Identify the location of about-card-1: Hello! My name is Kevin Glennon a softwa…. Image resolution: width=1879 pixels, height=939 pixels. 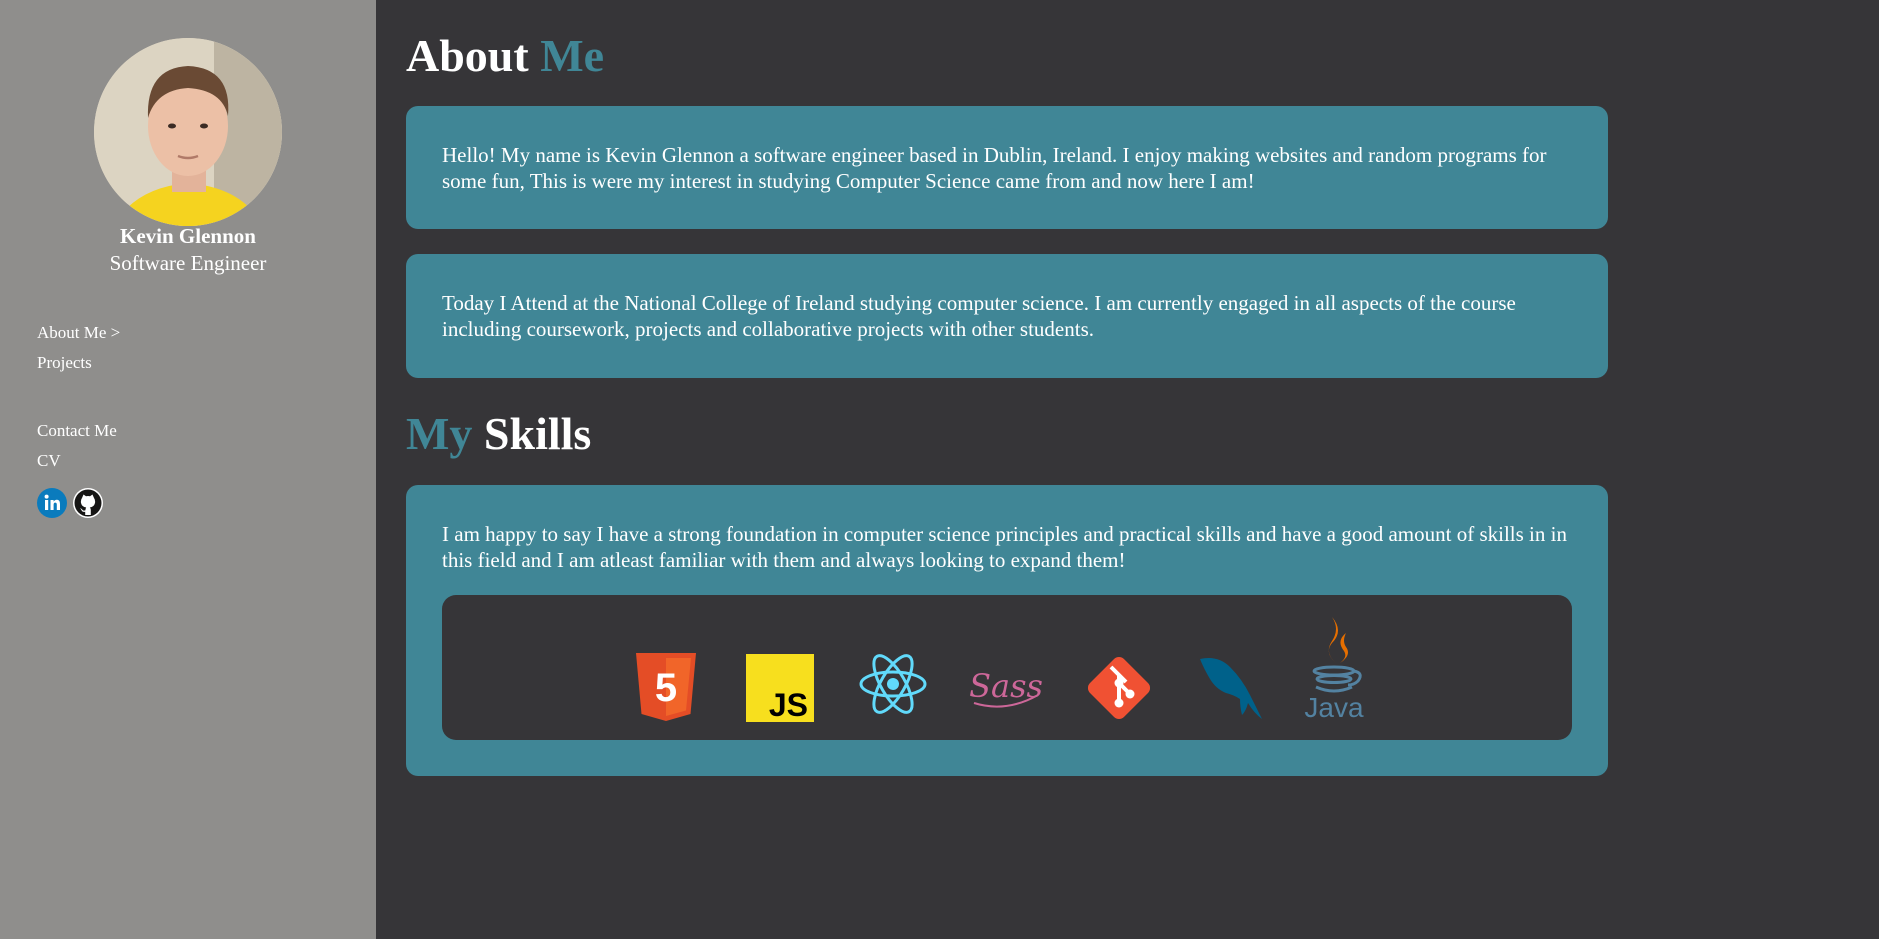
(1007, 167).